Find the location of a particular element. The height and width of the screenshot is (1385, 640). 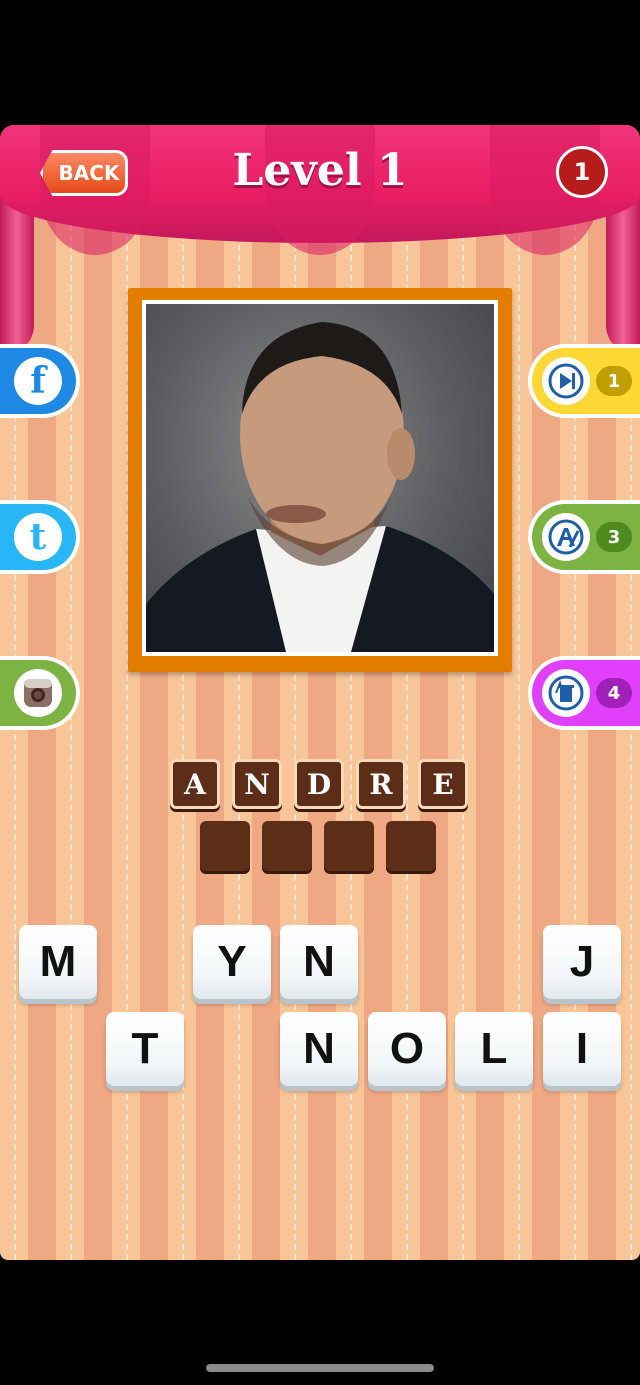

letter-tile: T is located at coordinates (145, 1049).